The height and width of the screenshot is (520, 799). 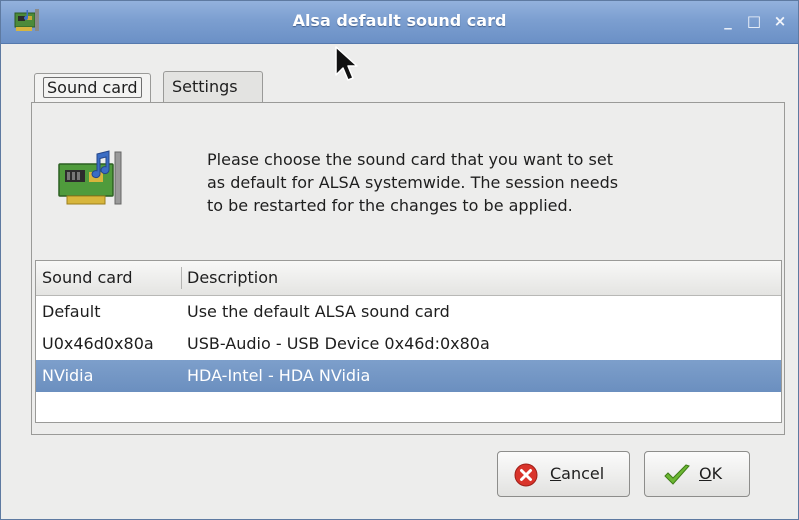 What do you see at coordinates (338, 343) in the screenshot?
I see `cell-description: USB-Audio - USB Device 0x46d:0x80a` at bounding box center [338, 343].